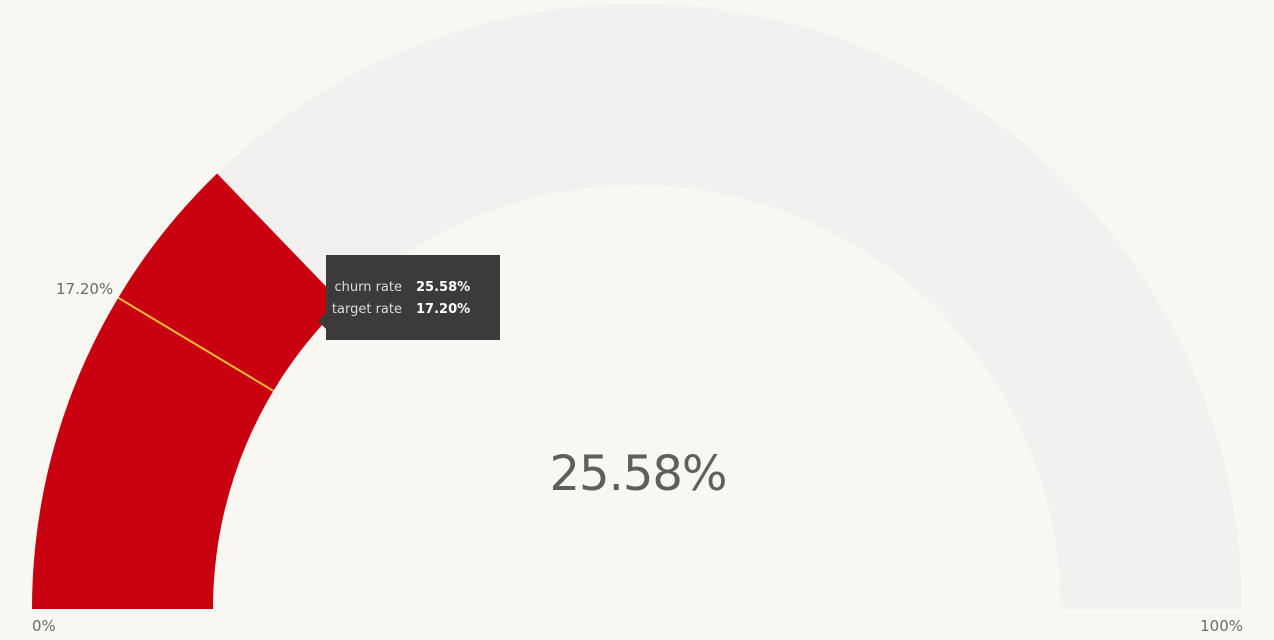 Image resolution: width=1274 pixels, height=640 pixels. Describe the element at coordinates (322, 321) in the screenshot. I see `tooltip-pointer` at that location.